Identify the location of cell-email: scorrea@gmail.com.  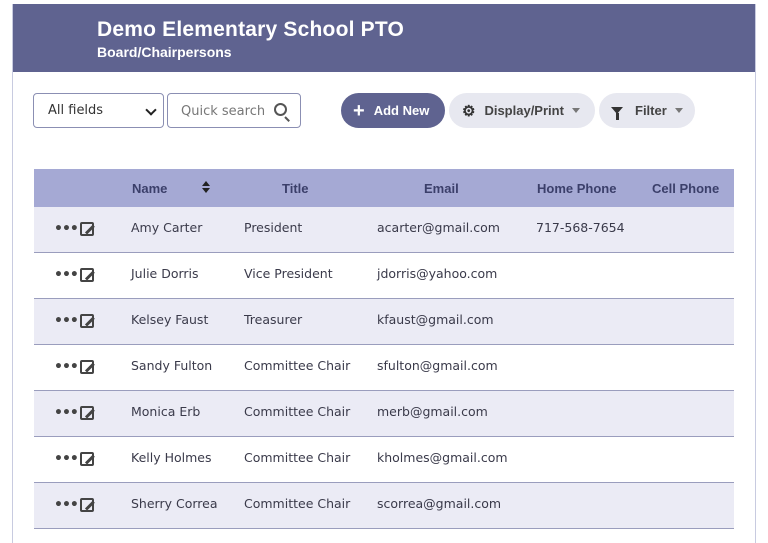
(439, 503).